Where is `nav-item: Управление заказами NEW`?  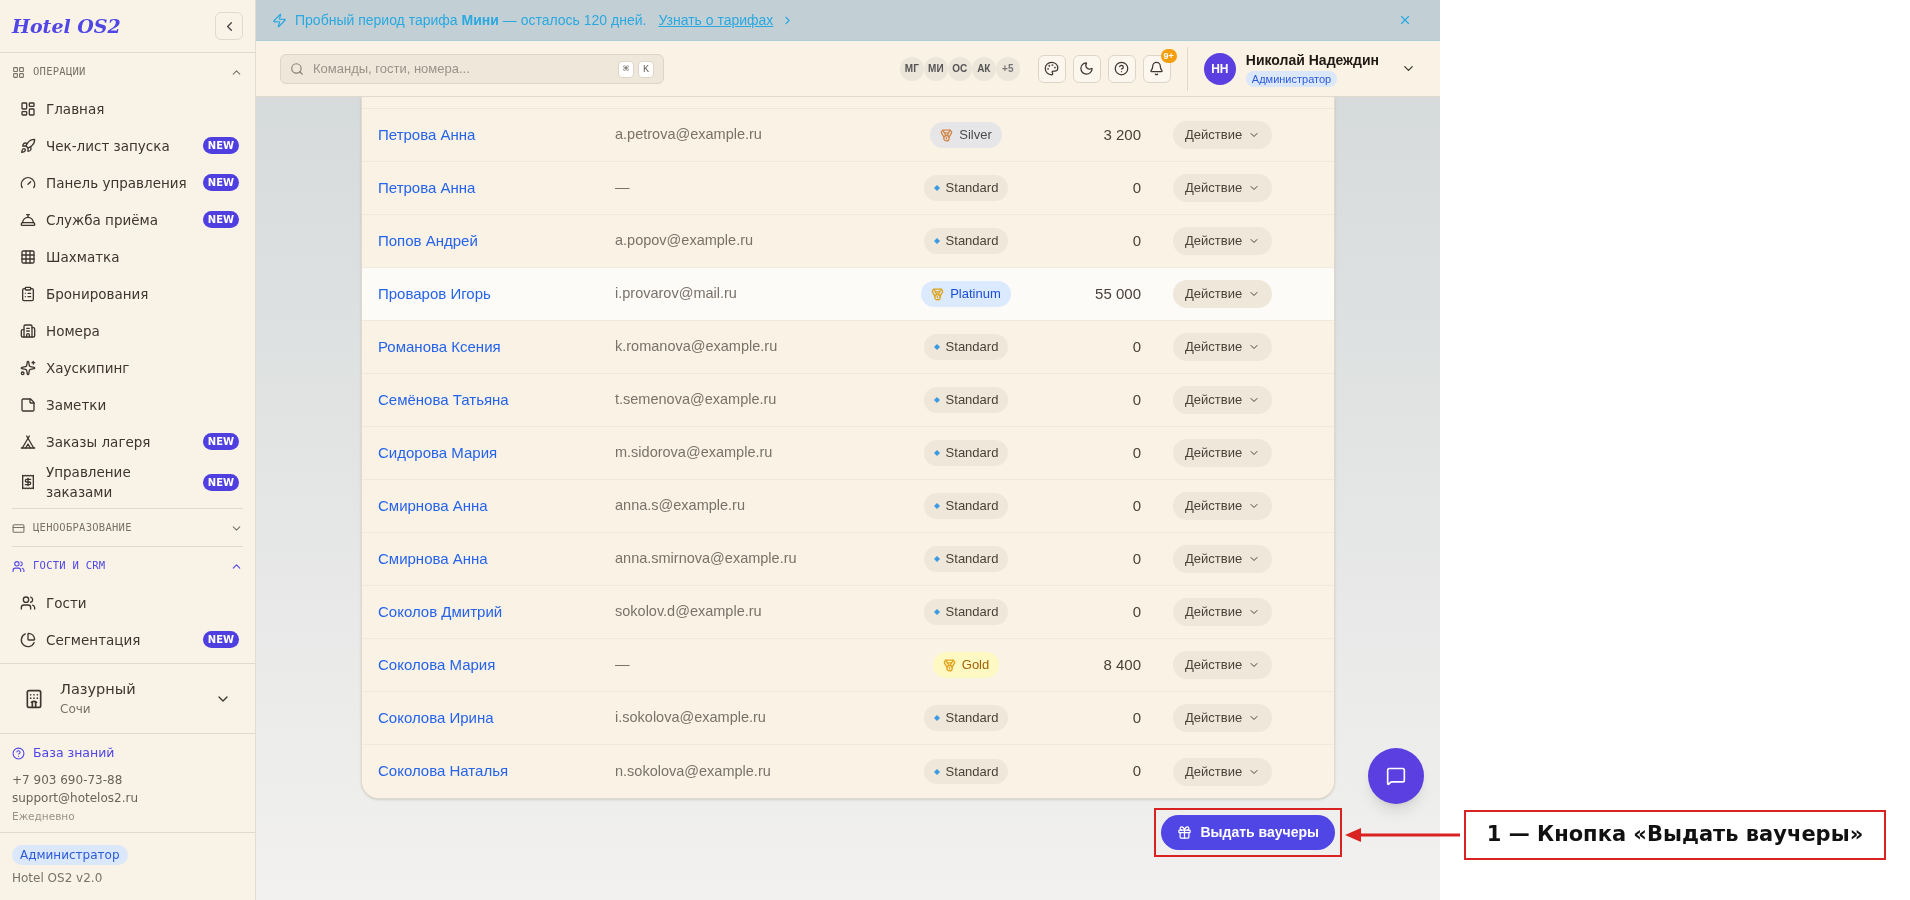
nav-item: Управление заказами NEW is located at coordinates (127, 482).